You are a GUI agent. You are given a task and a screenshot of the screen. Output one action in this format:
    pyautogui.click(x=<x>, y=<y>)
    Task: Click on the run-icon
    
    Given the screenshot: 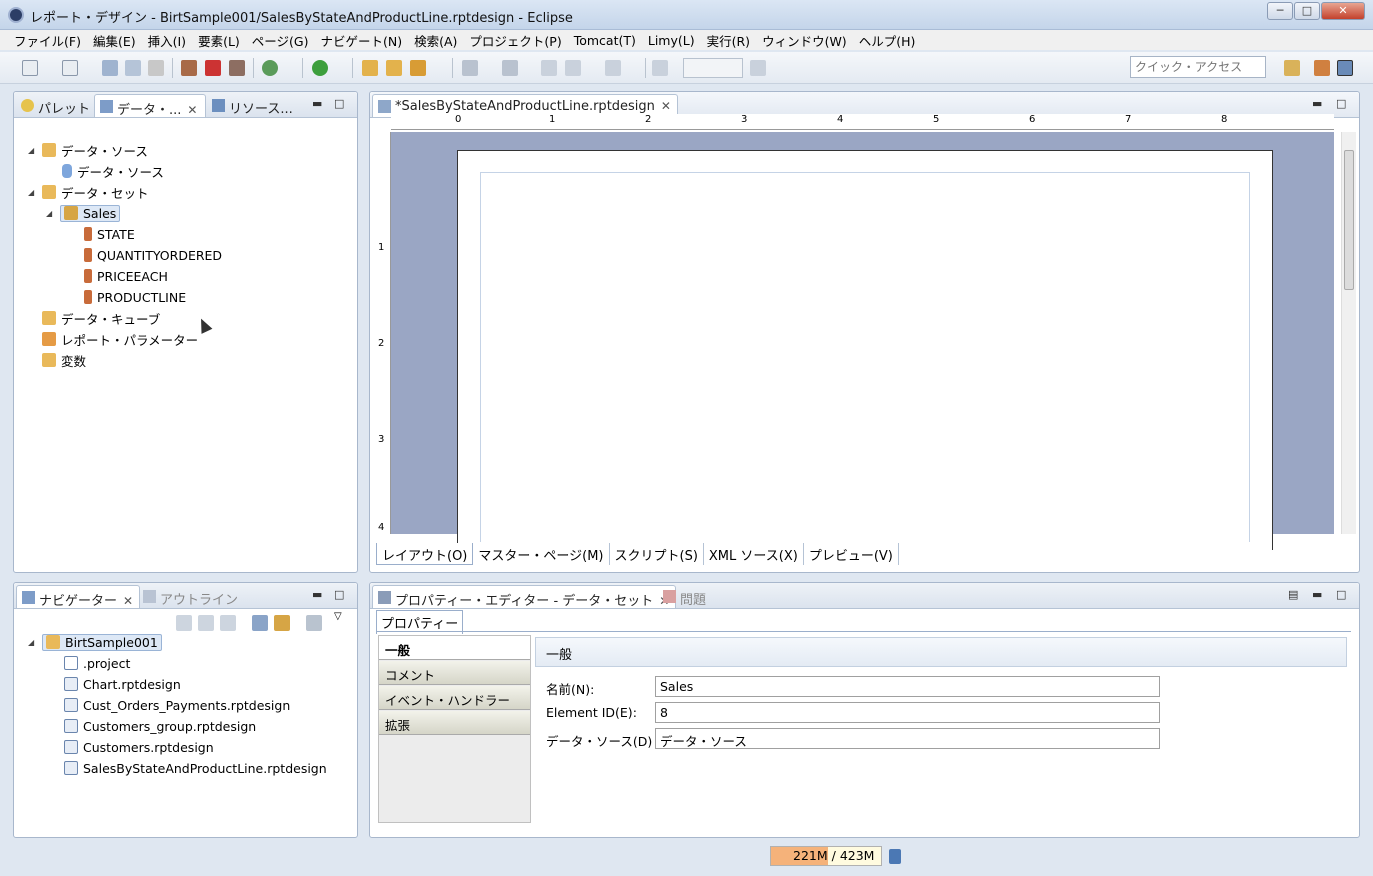 What is the action you would take?
    pyautogui.click(x=320, y=68)
    